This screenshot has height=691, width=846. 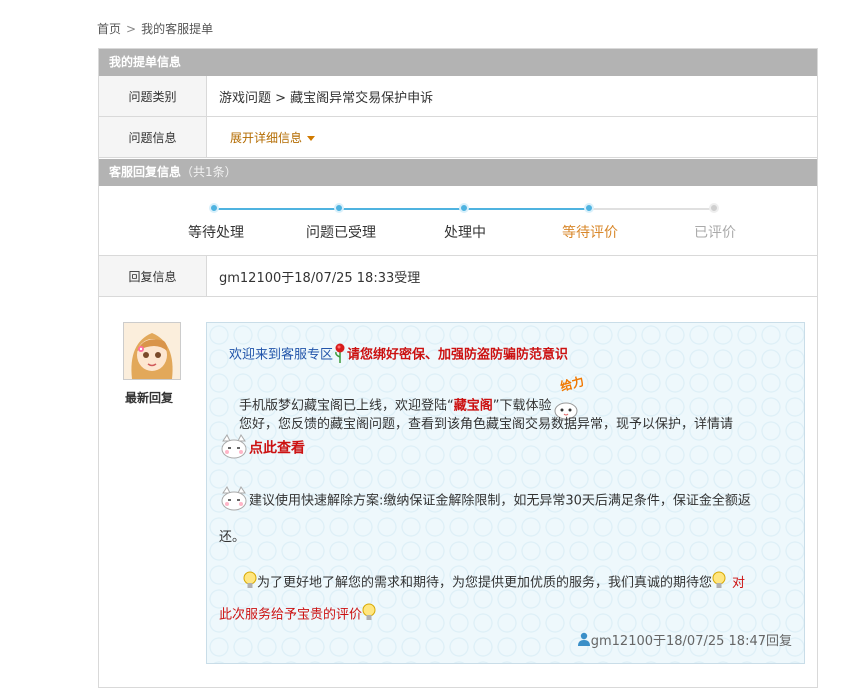 What do you see at coordinates (691, 641) in the screenshot?
I see `reply-footer-text: gm12100于18/07/25 18:47回复` at bounding box center [691, 641].